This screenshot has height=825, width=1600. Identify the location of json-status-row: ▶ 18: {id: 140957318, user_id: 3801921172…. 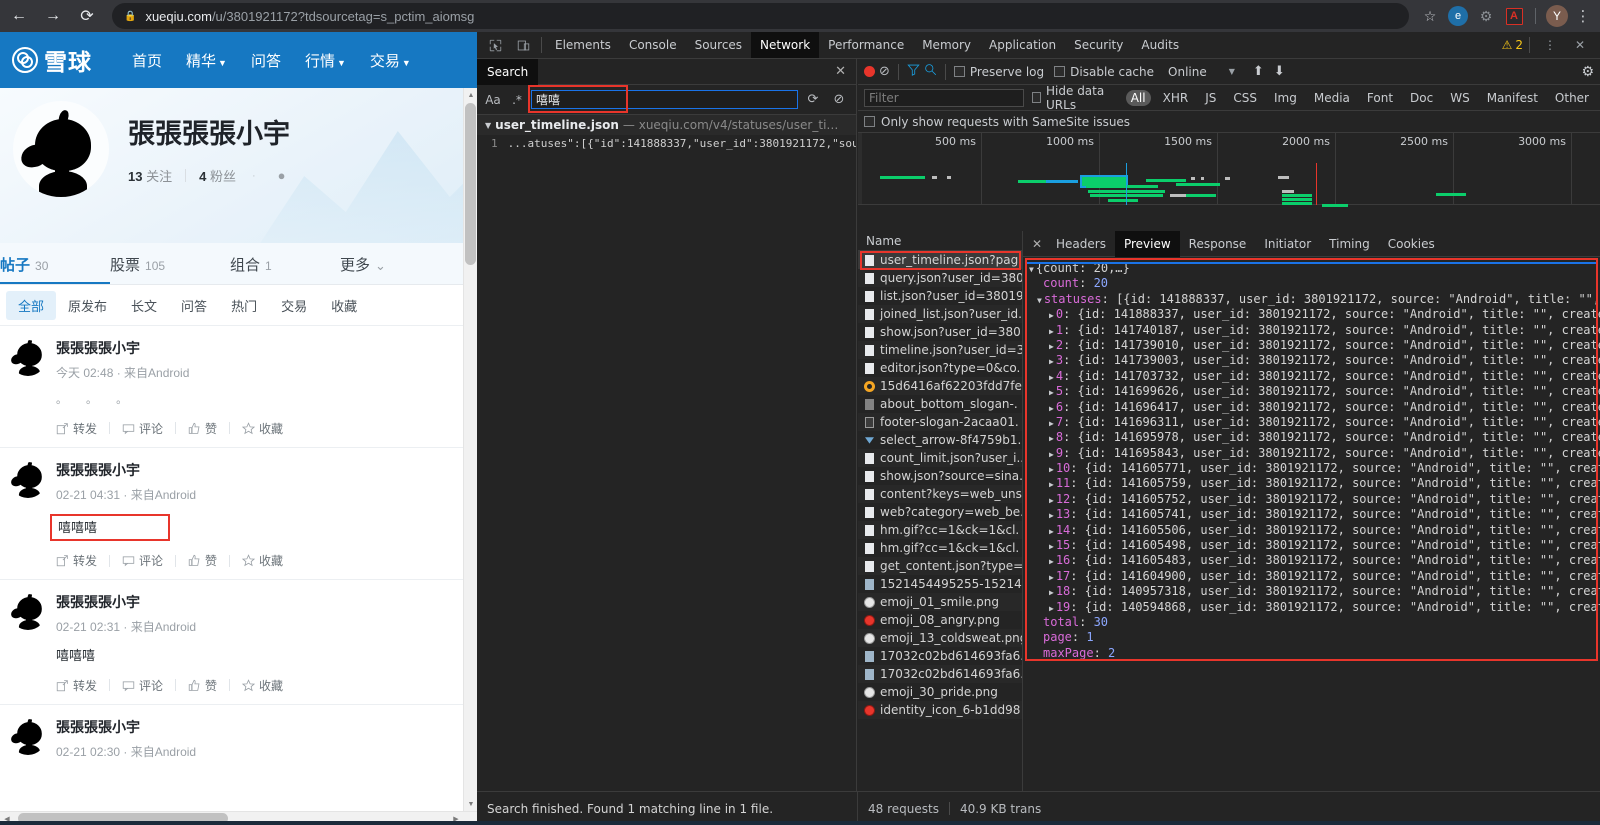
(1314, 591).